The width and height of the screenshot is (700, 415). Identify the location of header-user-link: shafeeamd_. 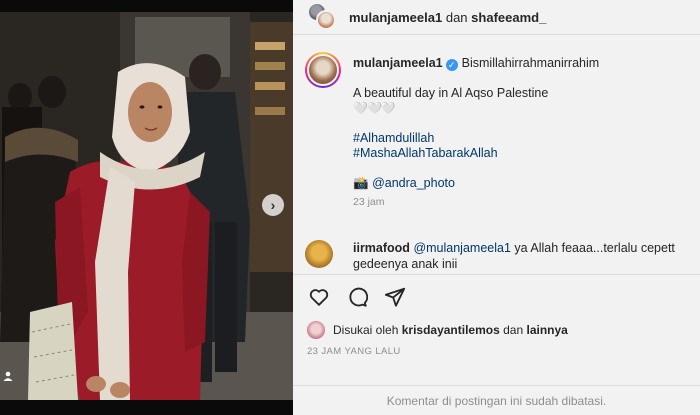
(508, 17).